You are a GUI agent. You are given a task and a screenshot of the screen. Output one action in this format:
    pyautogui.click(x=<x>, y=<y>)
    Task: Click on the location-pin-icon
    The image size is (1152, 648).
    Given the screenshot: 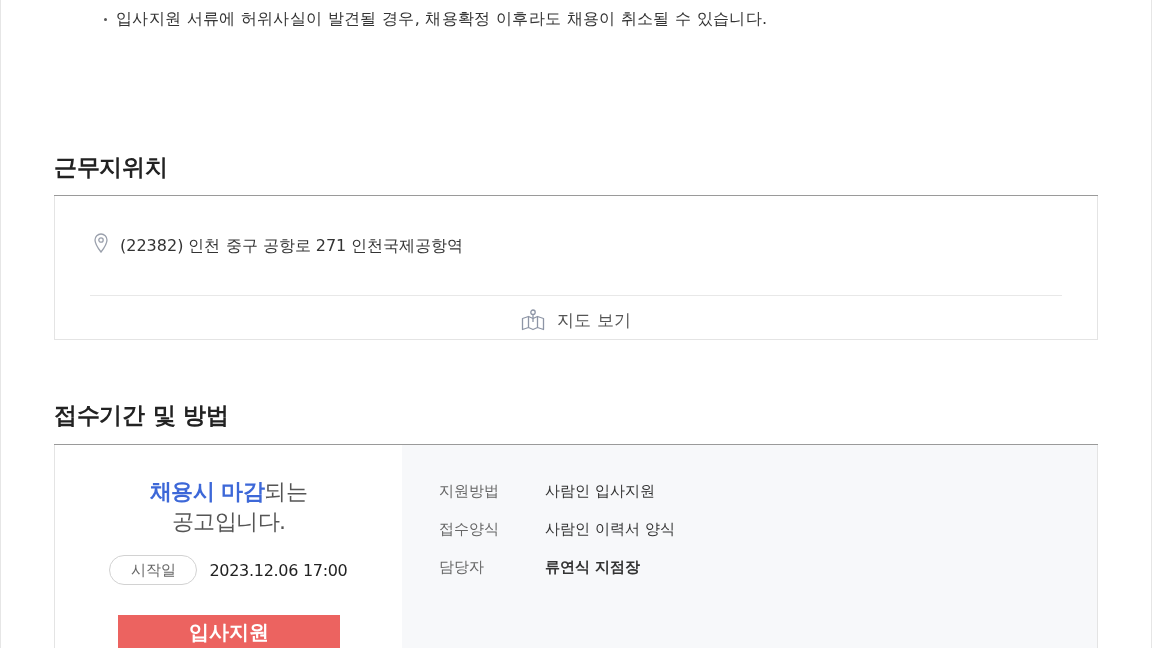 What is the action you would take?
    pyautogui.click(x=101, y=243)
    